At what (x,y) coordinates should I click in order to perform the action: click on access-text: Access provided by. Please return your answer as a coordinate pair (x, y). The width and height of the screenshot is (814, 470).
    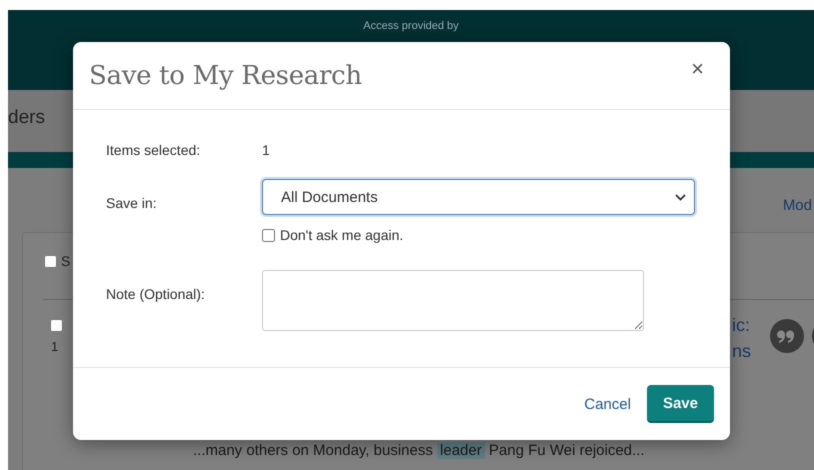
    Looking at the image, I should click on (411, 26).